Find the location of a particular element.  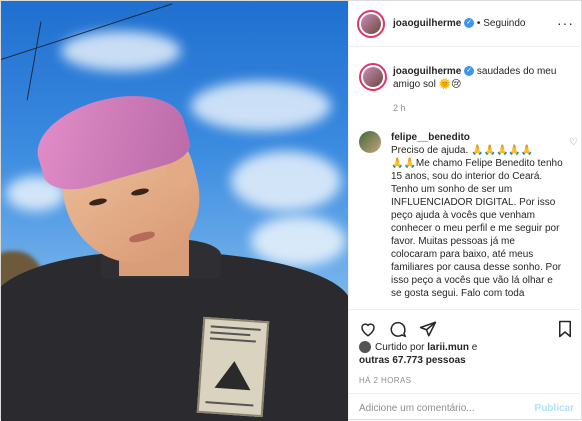

shirt-patch is located at coordinates (233, 367).